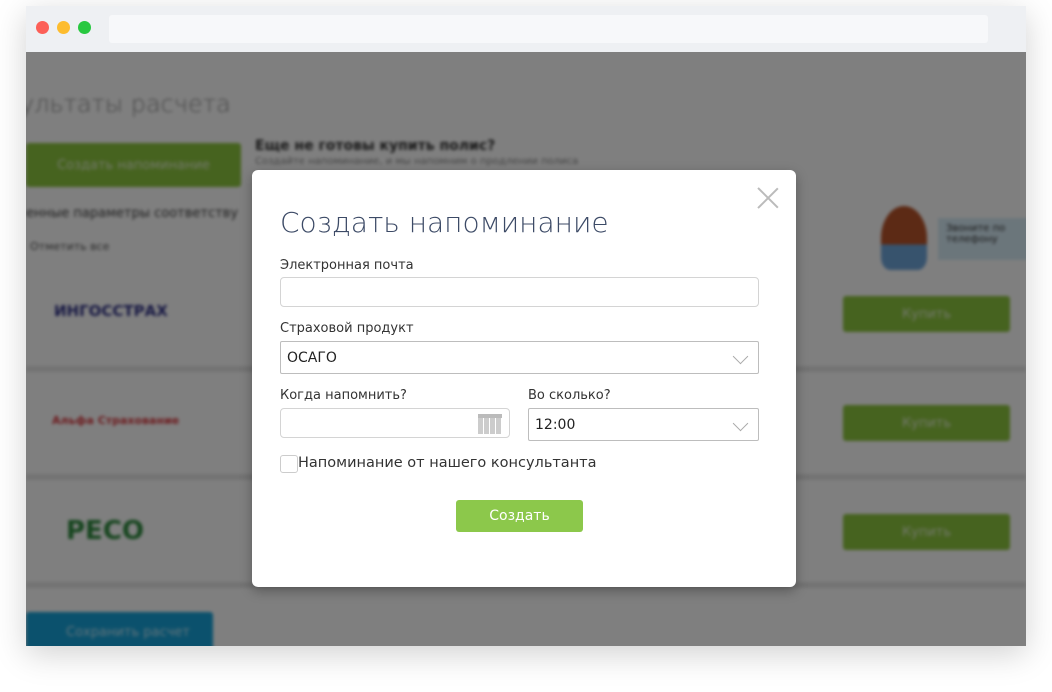  What do you see at coordinates (347, 328) in the screenshot?
I see `product-label: Страховой продукт` at bounding box center [347, 328].